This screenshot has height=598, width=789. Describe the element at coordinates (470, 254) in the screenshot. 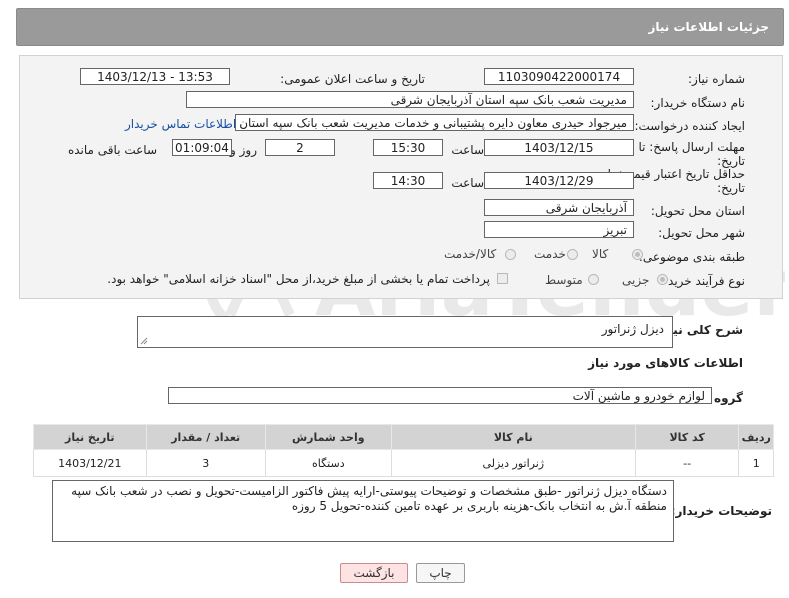

I see `category-option-goods-service: کالا/خدمت` at that location.